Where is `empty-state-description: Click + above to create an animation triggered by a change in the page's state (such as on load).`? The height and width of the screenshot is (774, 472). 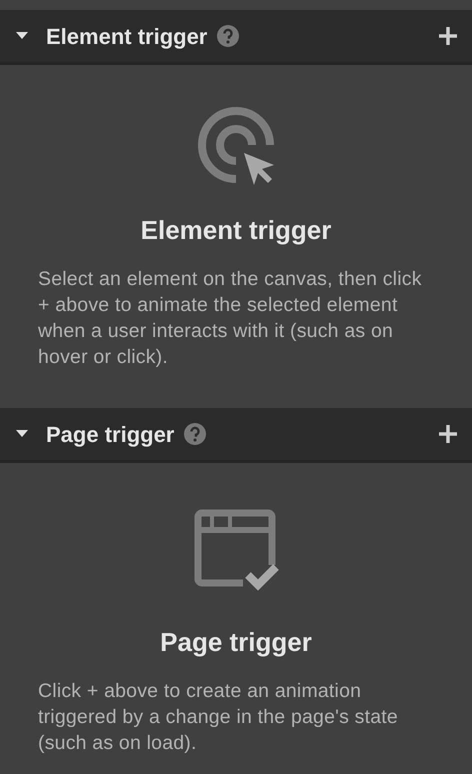 empty-state-description: Click + above to create an animation triggered by a change in the page's state (such as on load). is located at coordinates (218, 717).